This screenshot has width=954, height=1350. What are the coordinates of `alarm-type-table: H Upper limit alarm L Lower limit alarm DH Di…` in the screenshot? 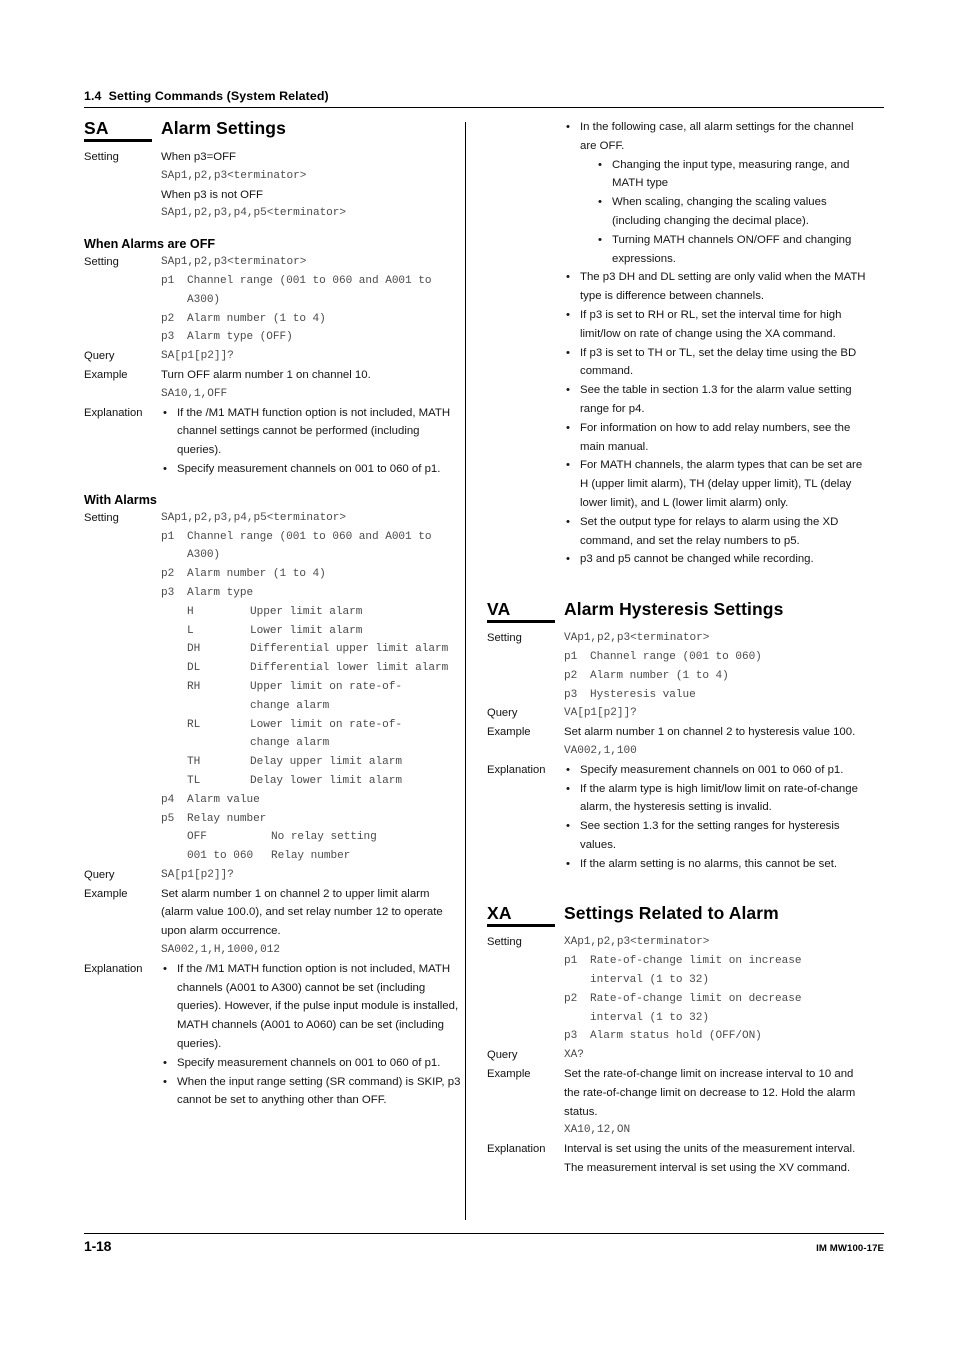 It's located at (325, 697).